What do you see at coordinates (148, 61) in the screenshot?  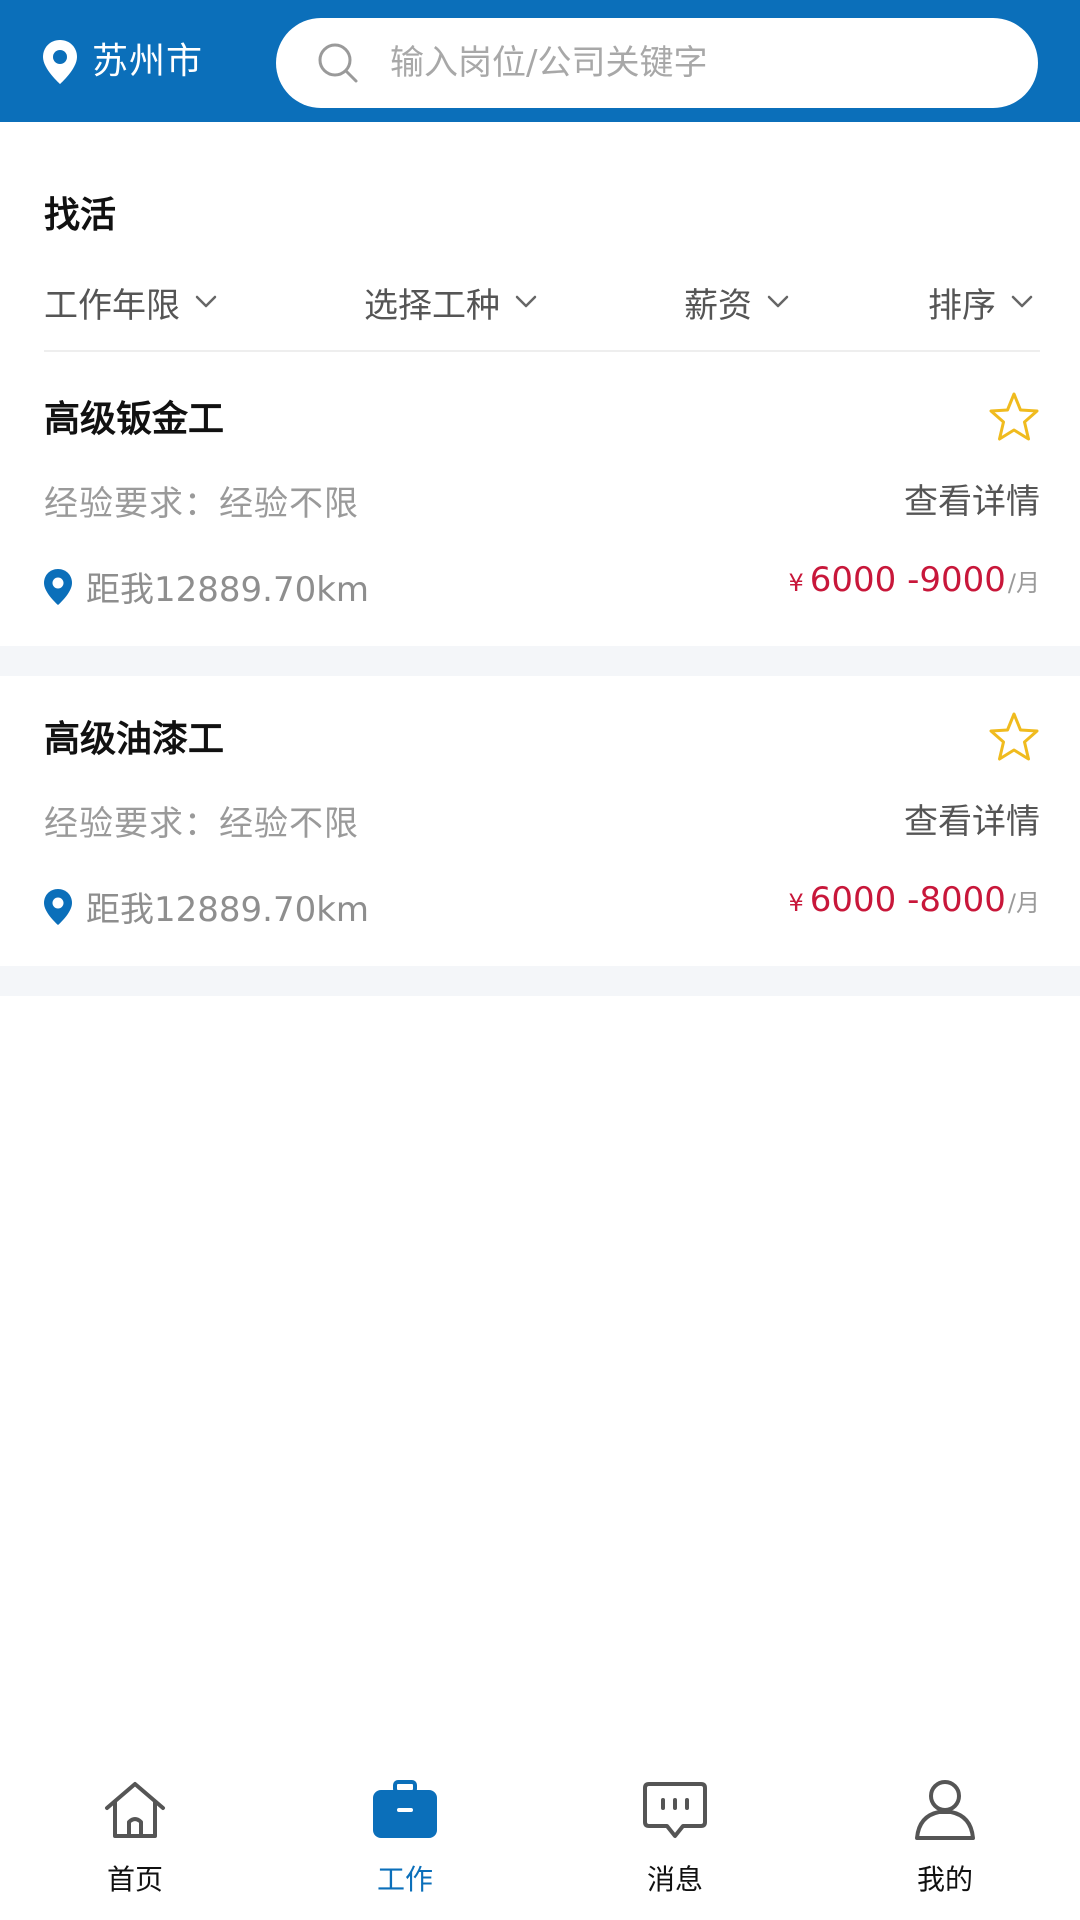 I see `city-label: 苏州市` at bounding box center [148, 61].